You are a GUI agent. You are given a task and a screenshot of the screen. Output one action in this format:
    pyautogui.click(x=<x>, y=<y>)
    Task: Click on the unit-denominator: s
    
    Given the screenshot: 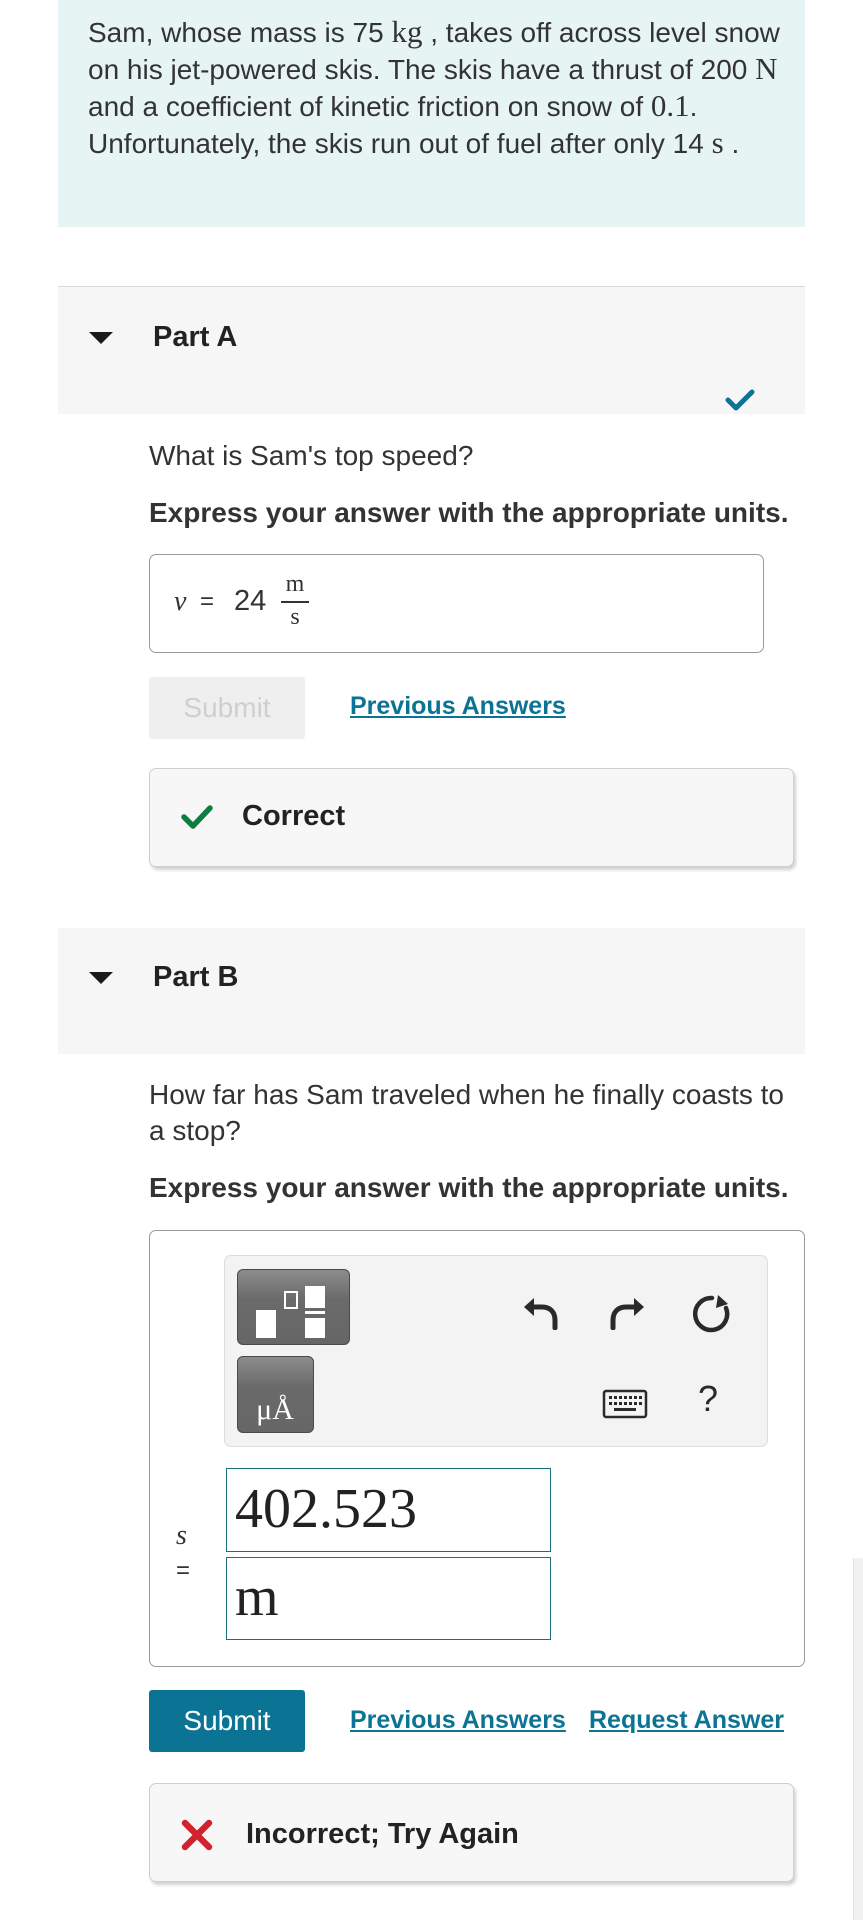 What is the action you would take?
    pyautogui.click(x=295, y=617)
    